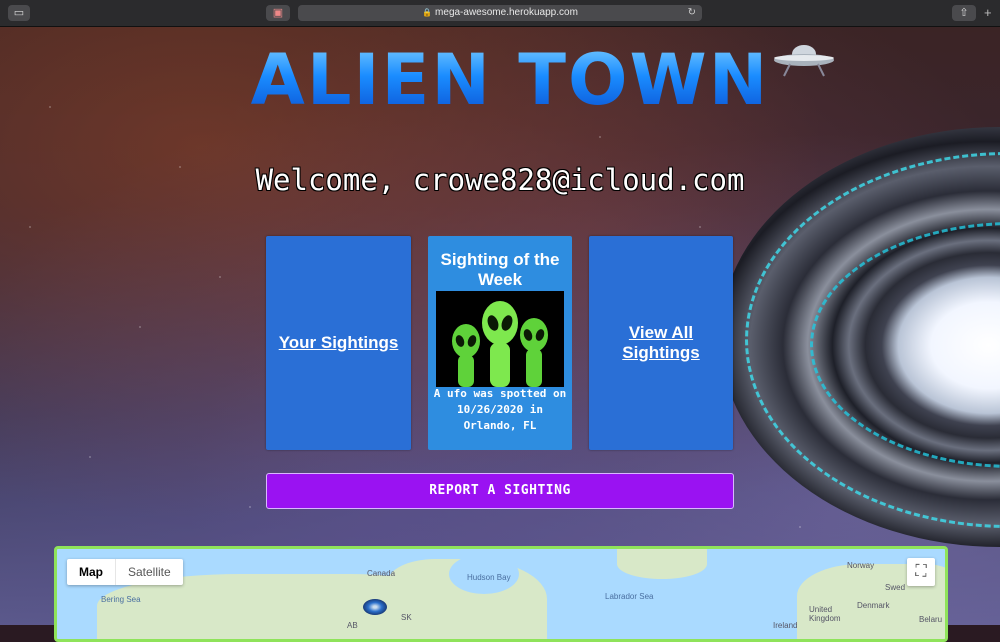  What do you see at coordinates (825, 614) in the screenshot?
I see `map-label-uk: United Kingdom` at bounding box center [825, 614].